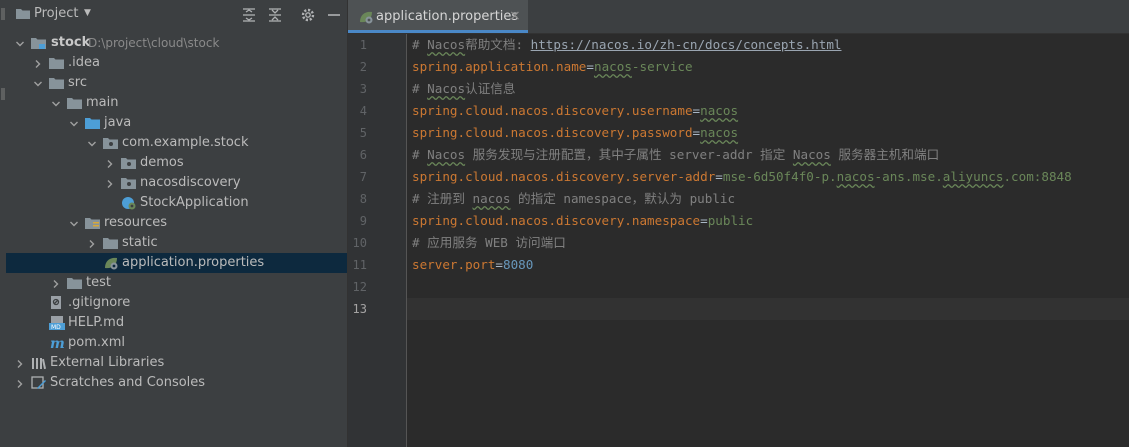 This screenshot has width=1129, height=447. Describe the element at coordinates (176, 103) in the screenshot. I see `tree-item-main: main` at that location.